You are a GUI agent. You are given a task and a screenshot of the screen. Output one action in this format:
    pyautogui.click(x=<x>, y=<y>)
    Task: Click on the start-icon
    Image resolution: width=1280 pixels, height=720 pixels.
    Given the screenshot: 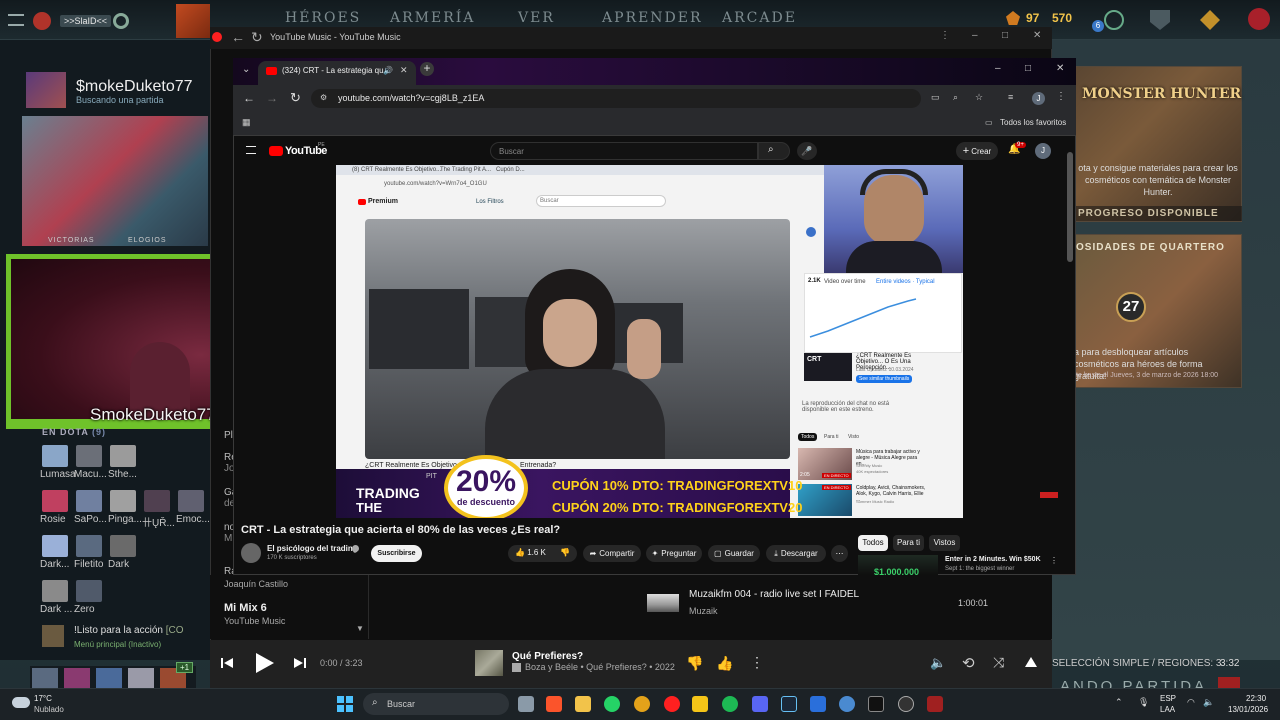 What is the action you would take?
    pyautogui.click(x=345, y=704)
    